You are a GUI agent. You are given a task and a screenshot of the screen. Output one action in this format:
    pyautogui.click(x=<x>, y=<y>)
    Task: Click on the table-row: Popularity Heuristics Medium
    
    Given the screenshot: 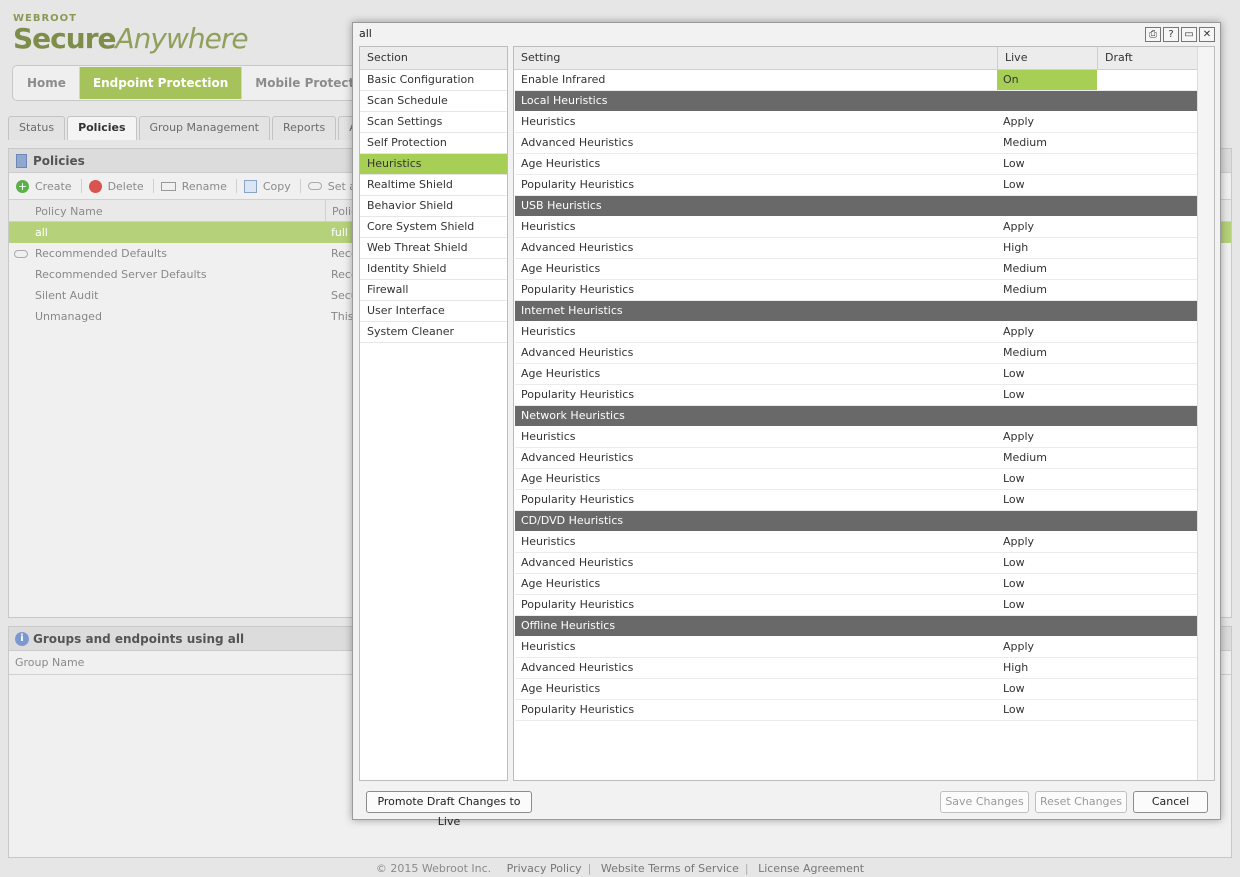 What is the action you would take?
    pyautogui.click(x=856, y=290)
    